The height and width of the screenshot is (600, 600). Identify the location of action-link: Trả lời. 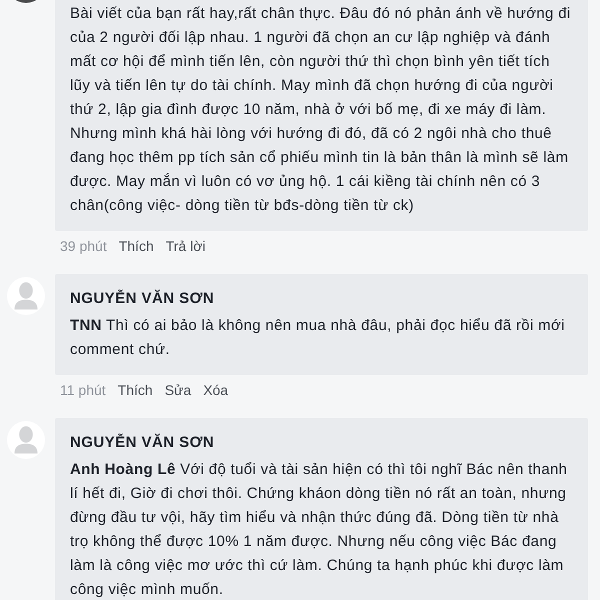
(186, 246).